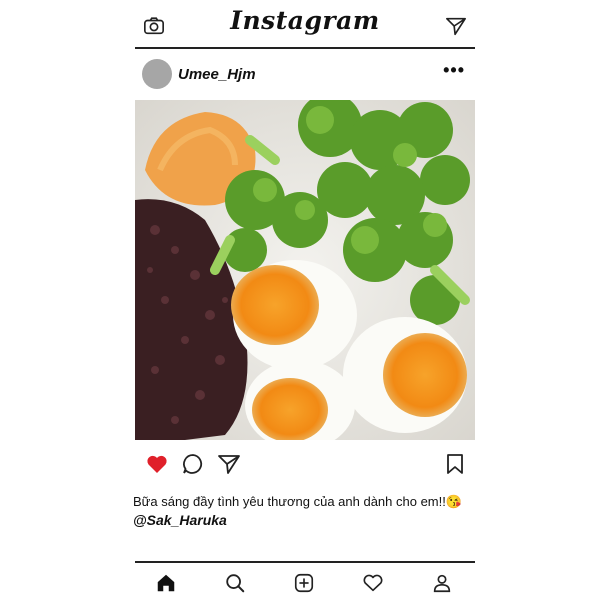 The height and width of the screenshot is (602, 600). I want to click on comment-icon, so click(193, 464).